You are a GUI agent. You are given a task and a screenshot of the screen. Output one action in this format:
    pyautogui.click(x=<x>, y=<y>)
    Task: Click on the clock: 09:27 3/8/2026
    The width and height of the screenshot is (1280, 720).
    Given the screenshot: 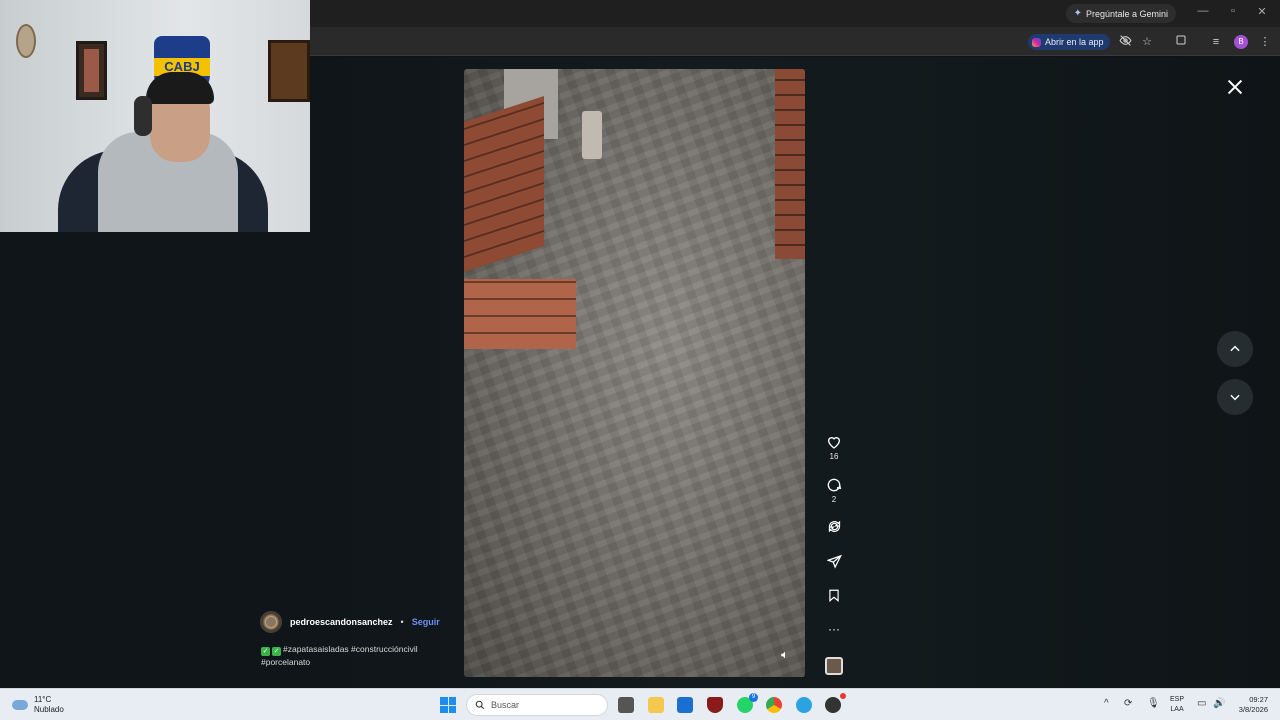 What is the action you would take?
    pyautogui.click(x=1250, y=705)
    